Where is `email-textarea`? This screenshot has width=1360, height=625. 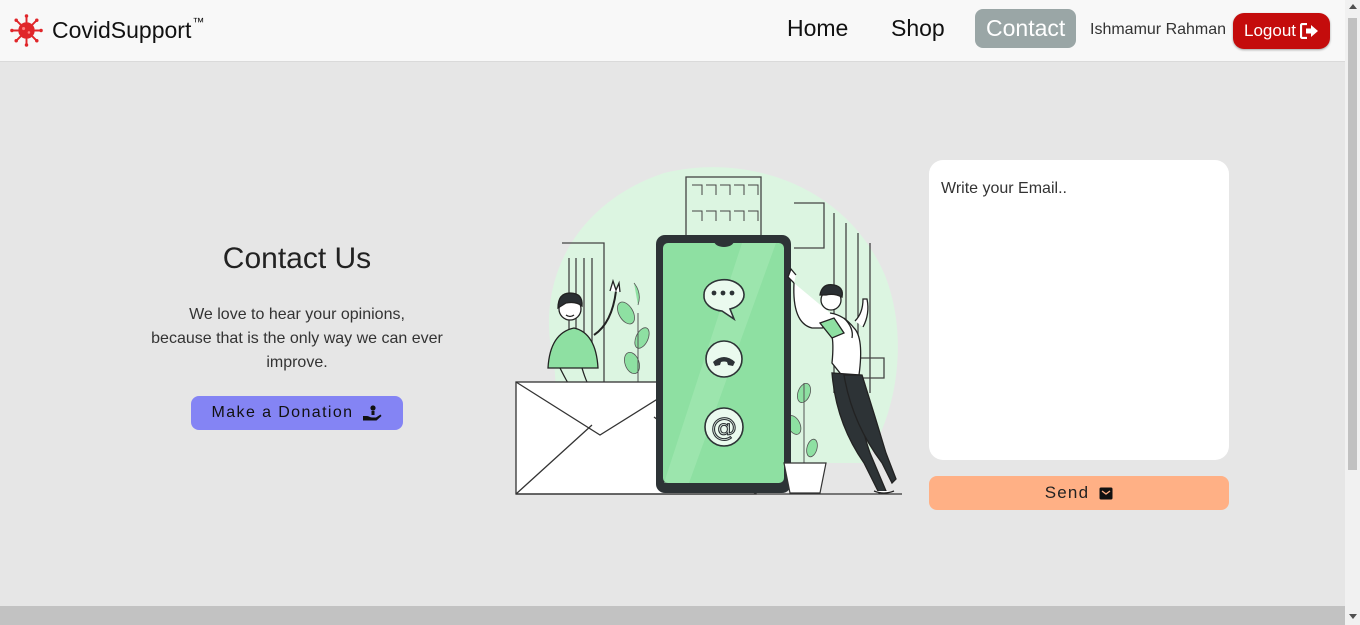 email-textarea is located at coordinates (1079, 310).